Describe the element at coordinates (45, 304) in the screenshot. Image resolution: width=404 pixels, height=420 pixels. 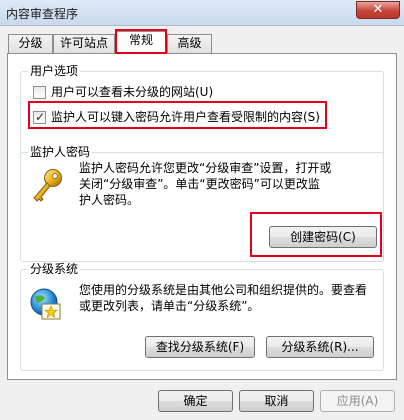
I see `certificate-globe-icon` at that location.